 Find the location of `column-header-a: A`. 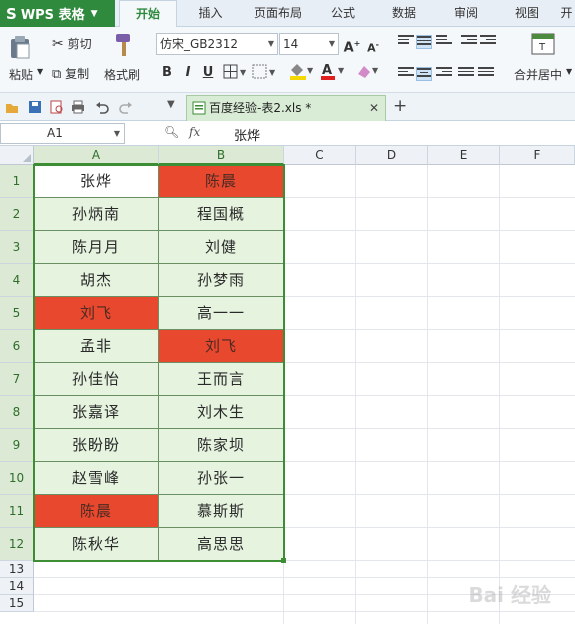

column-header-a: A is located at coordinates (96, 155).